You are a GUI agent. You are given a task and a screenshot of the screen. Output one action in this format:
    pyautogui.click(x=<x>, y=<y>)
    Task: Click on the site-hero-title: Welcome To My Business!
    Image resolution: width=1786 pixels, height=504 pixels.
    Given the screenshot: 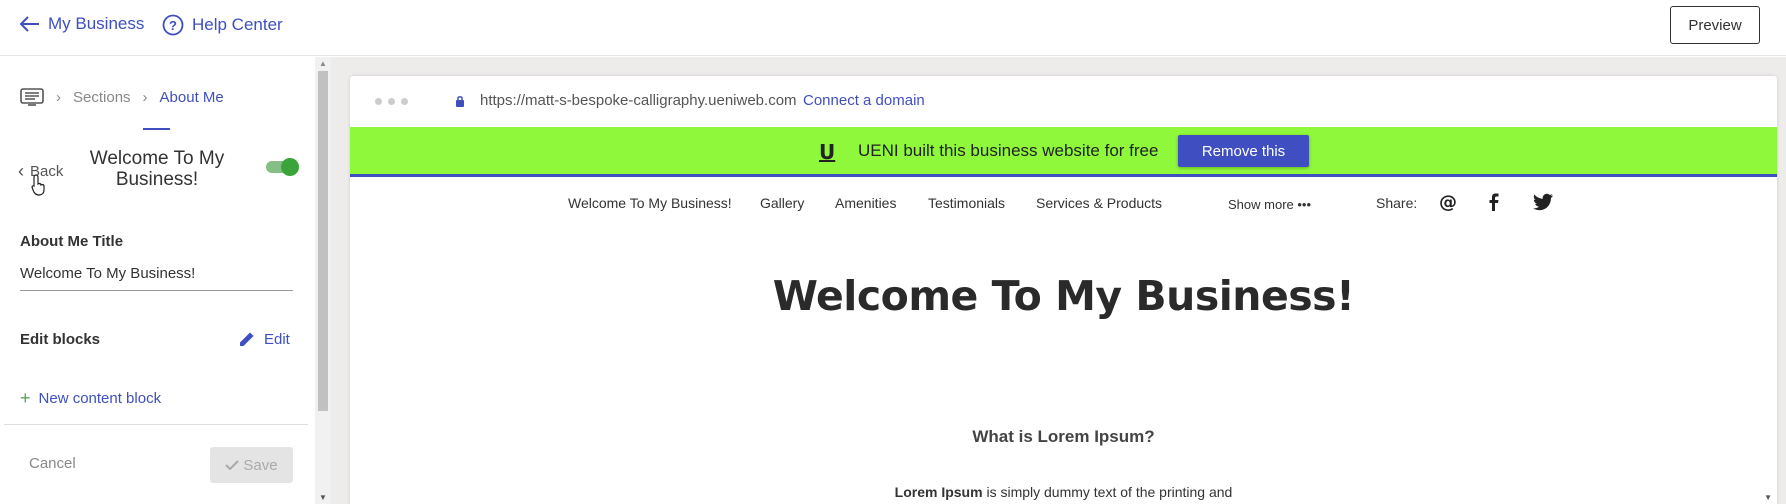 What is the action you would take?
    pyautogui.click(x=1063, y=296)
    